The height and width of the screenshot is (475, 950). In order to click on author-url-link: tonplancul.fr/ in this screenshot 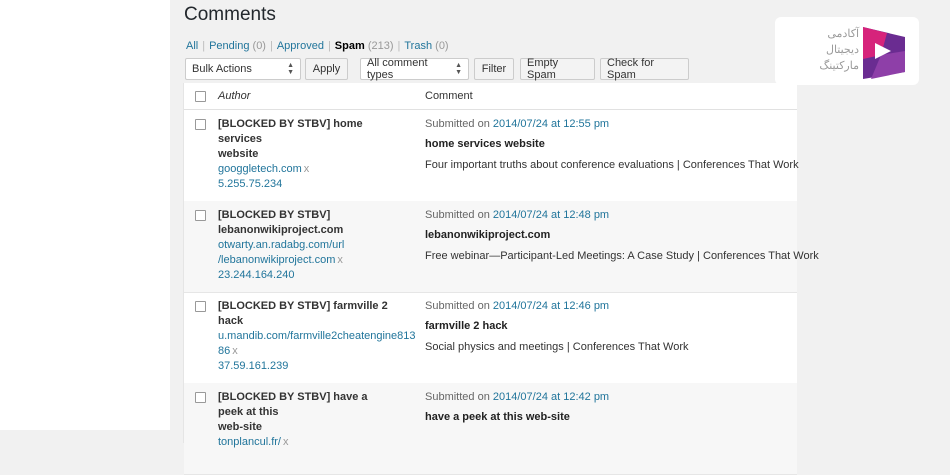, I will do `click(249, 442)`.